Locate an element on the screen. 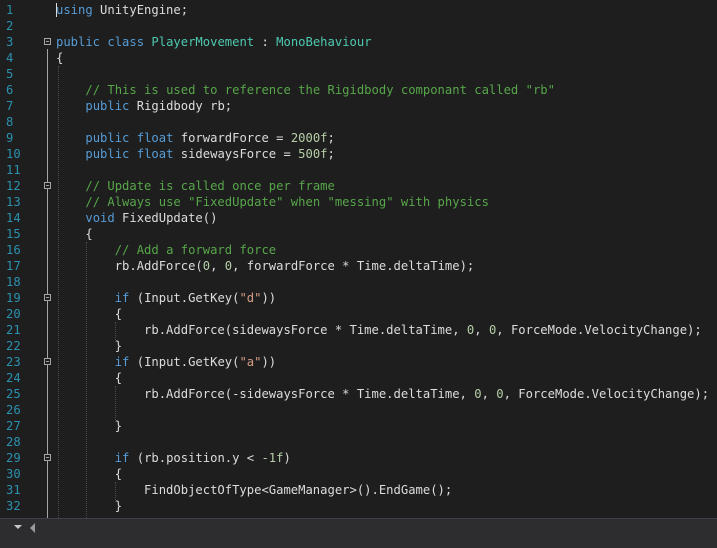 The width and height of the screenshot is (717, 548). line-number: 11 is located at coordinates (13, 170).